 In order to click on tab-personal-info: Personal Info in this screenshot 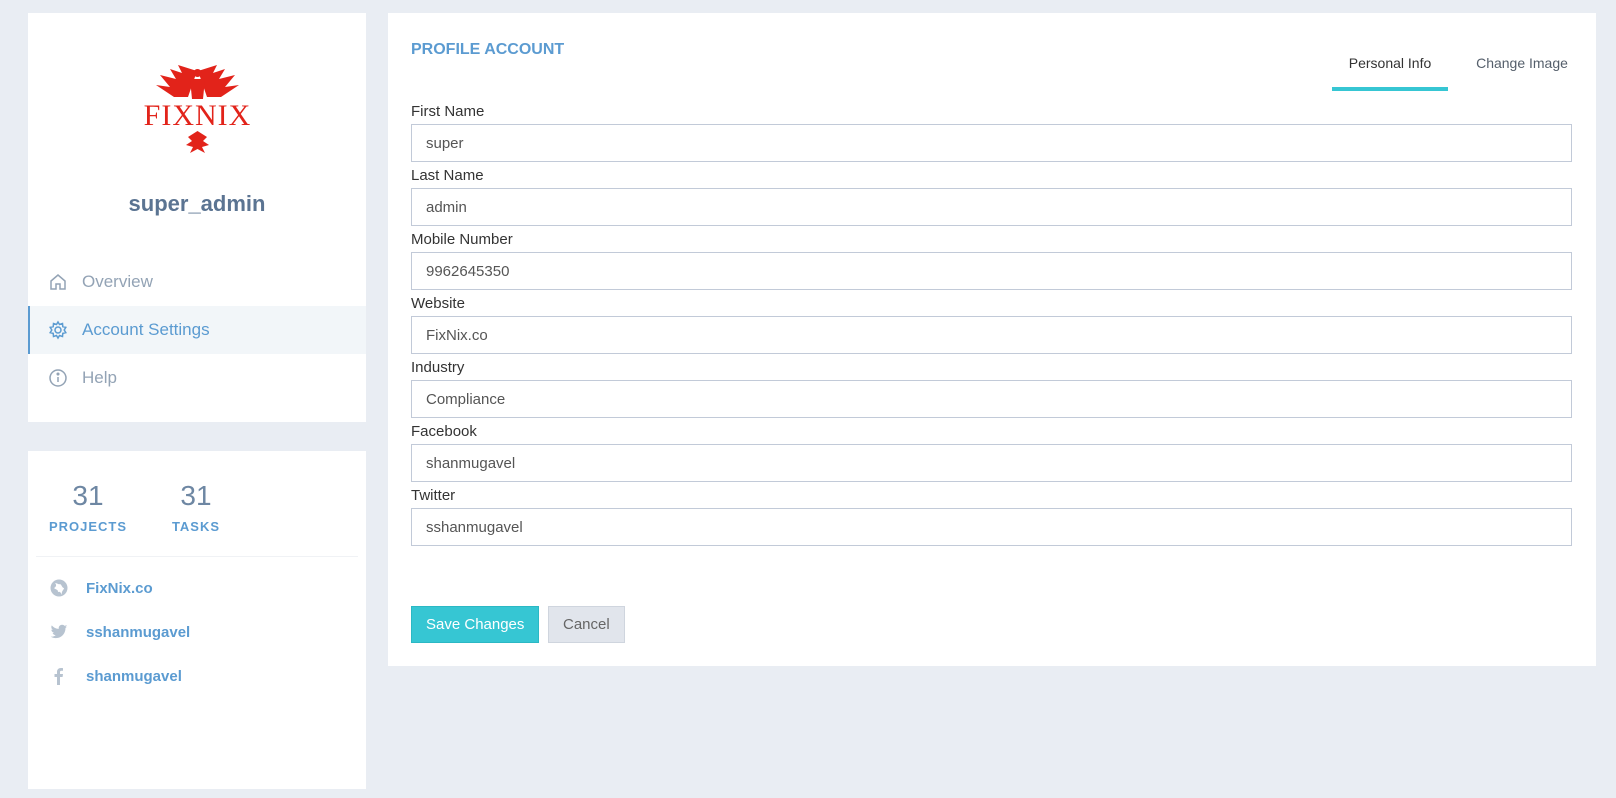, I will do `click(1390, 64)`.